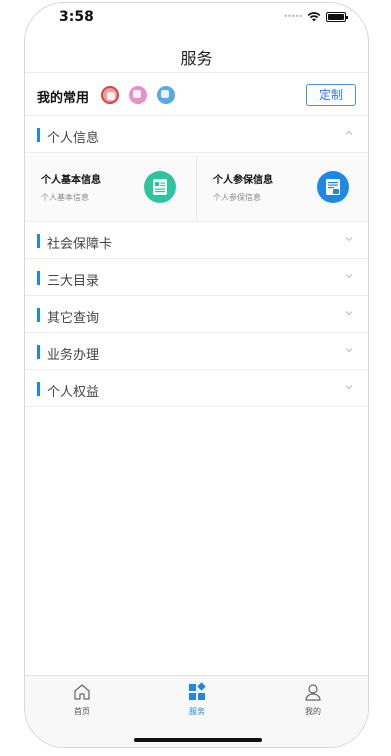 The height and width of the screenshot is (756, 391). What do you see at coordinates (313, 692) in the screenshot?
I see `user-icon` at bounding box center [313, 692].